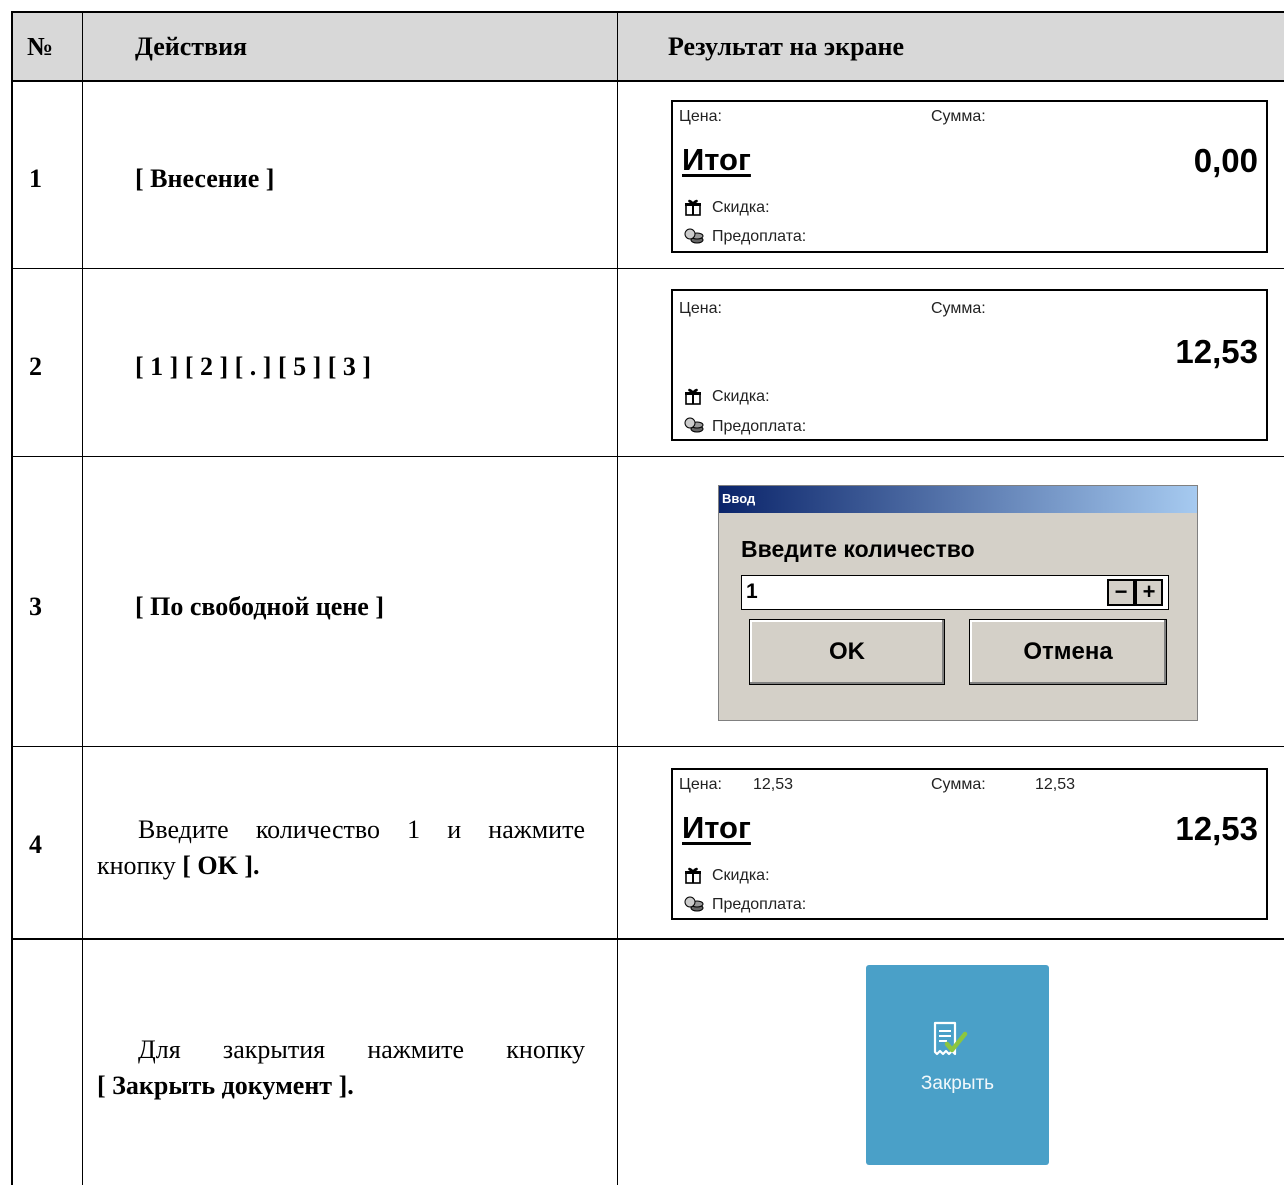 The height and width of the screenshot is (1185, 1284). Describe the element at coordinates (648, 12) in the screenshot. I see `table-border-top` at that location.